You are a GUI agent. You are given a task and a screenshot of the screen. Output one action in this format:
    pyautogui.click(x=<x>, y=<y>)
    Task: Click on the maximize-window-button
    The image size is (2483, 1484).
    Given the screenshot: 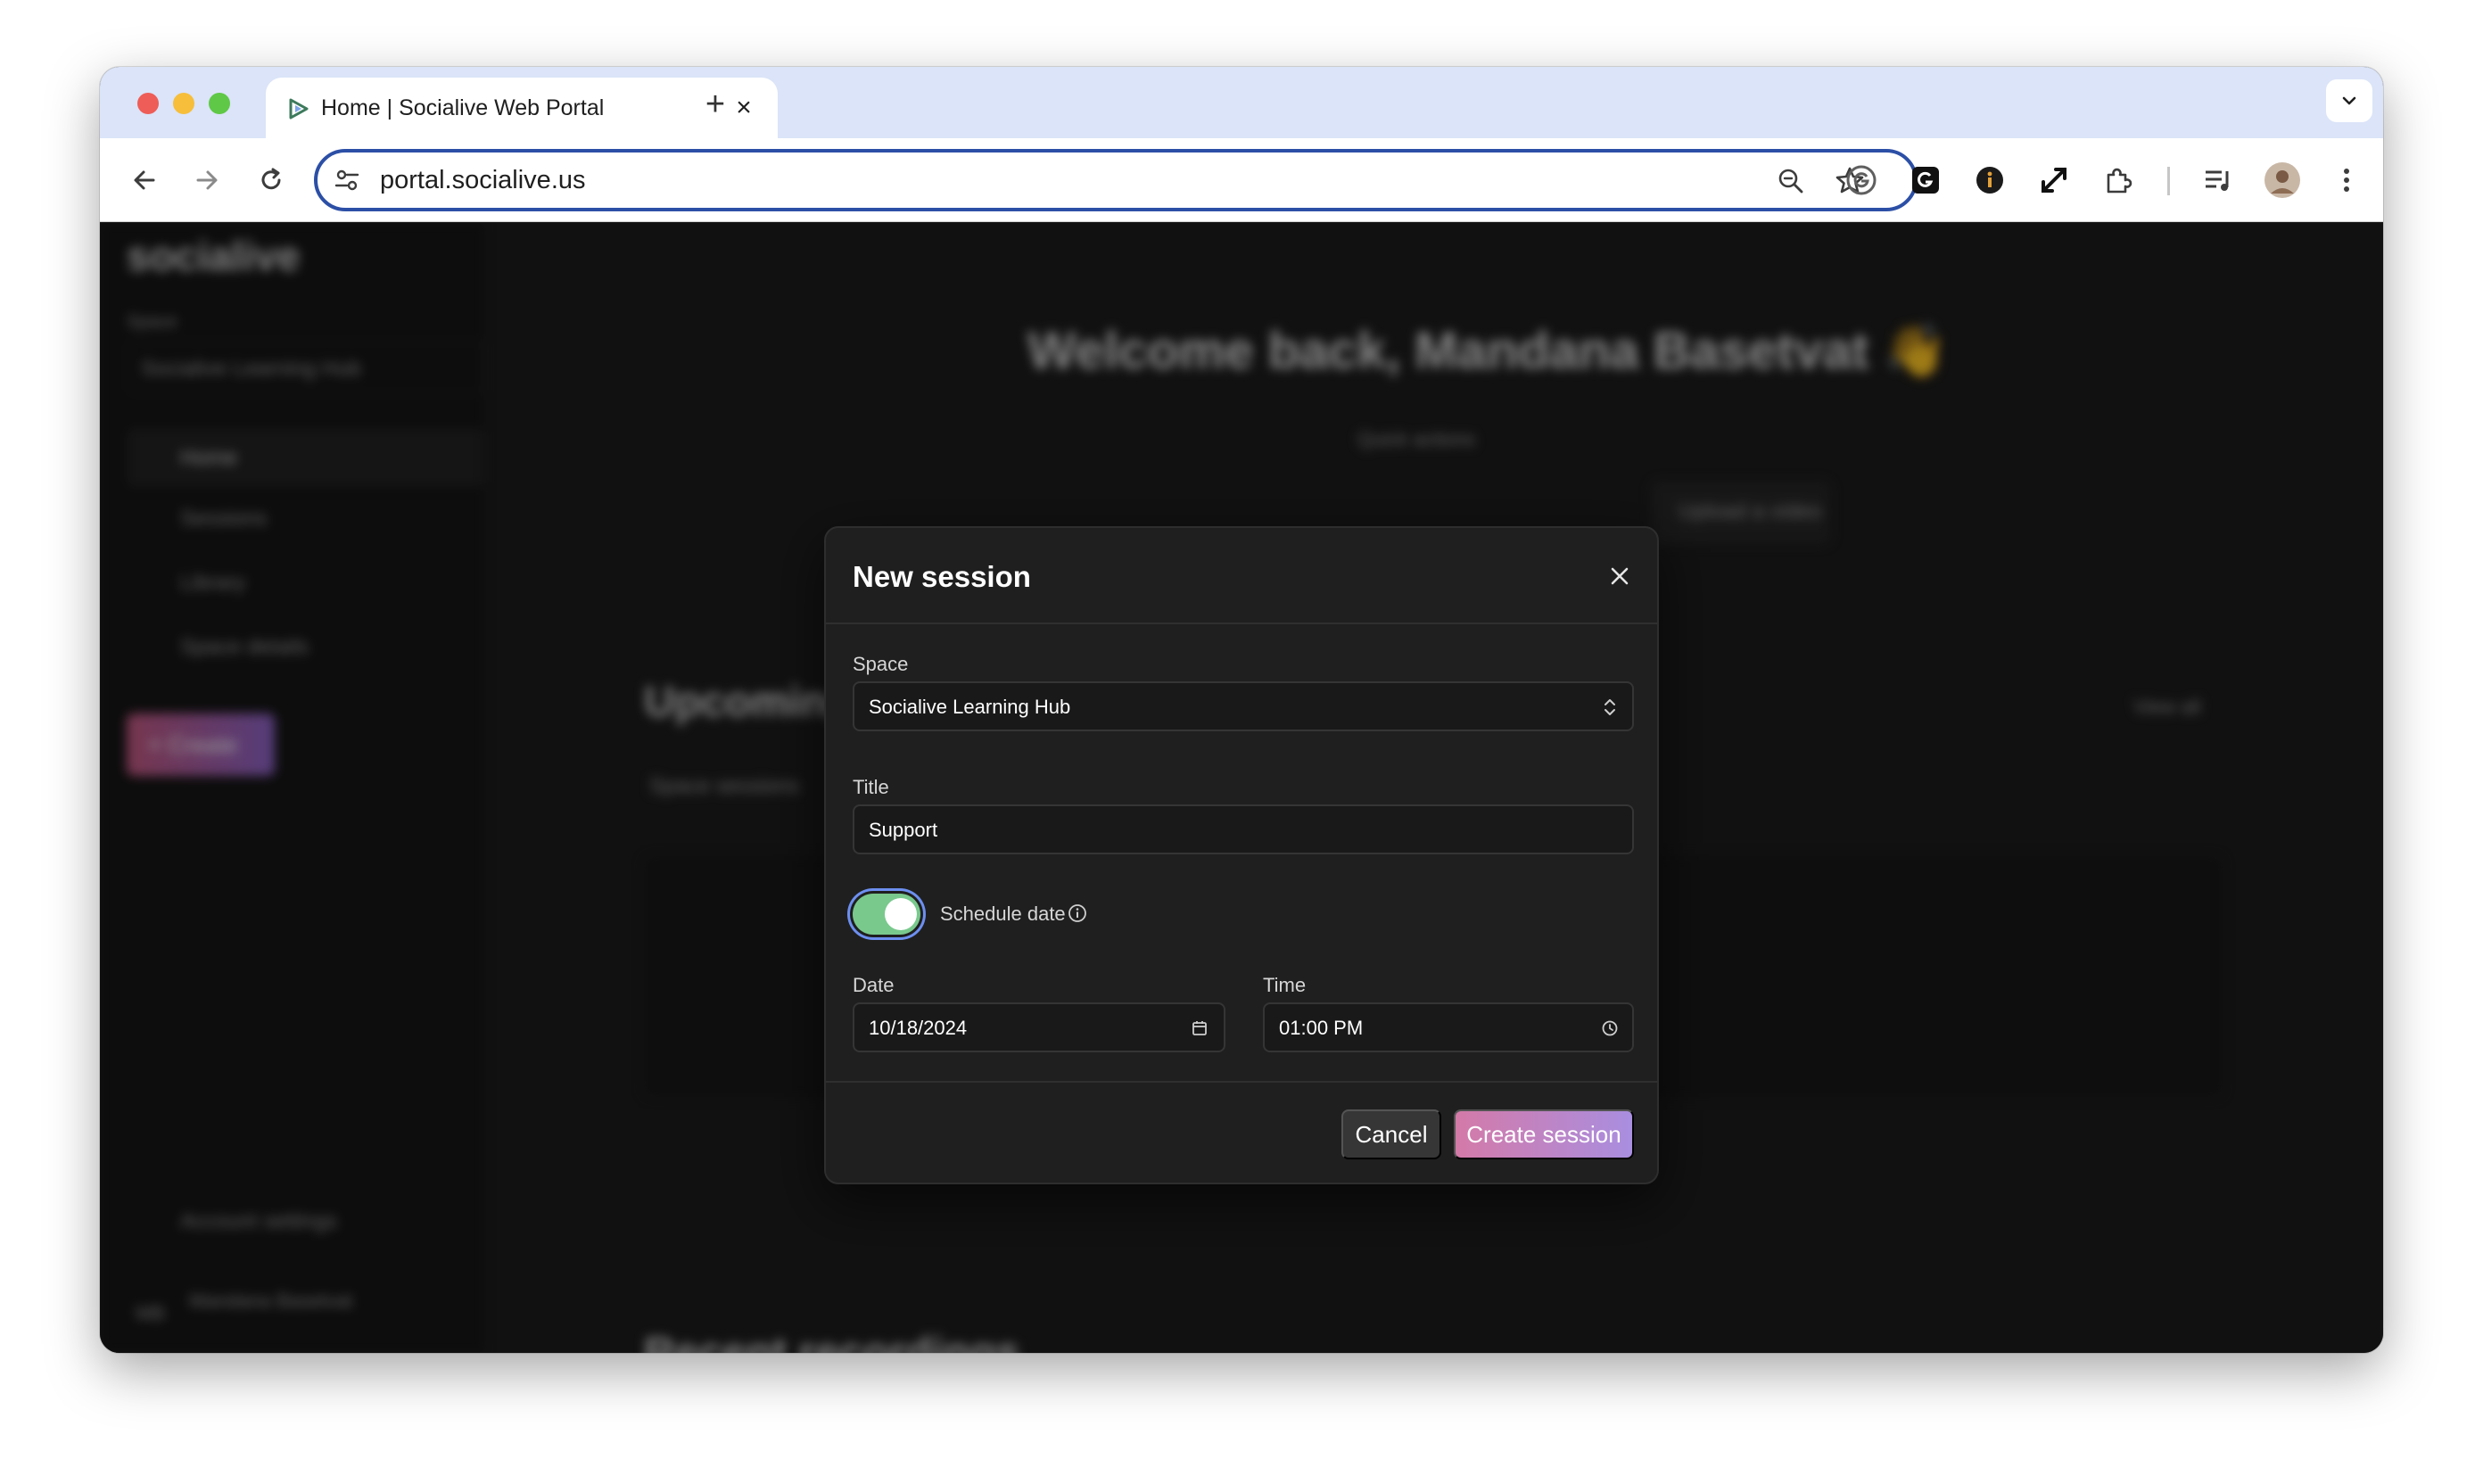 What is the action you would take?
    pyautogui.click(x=219, y=103)
    